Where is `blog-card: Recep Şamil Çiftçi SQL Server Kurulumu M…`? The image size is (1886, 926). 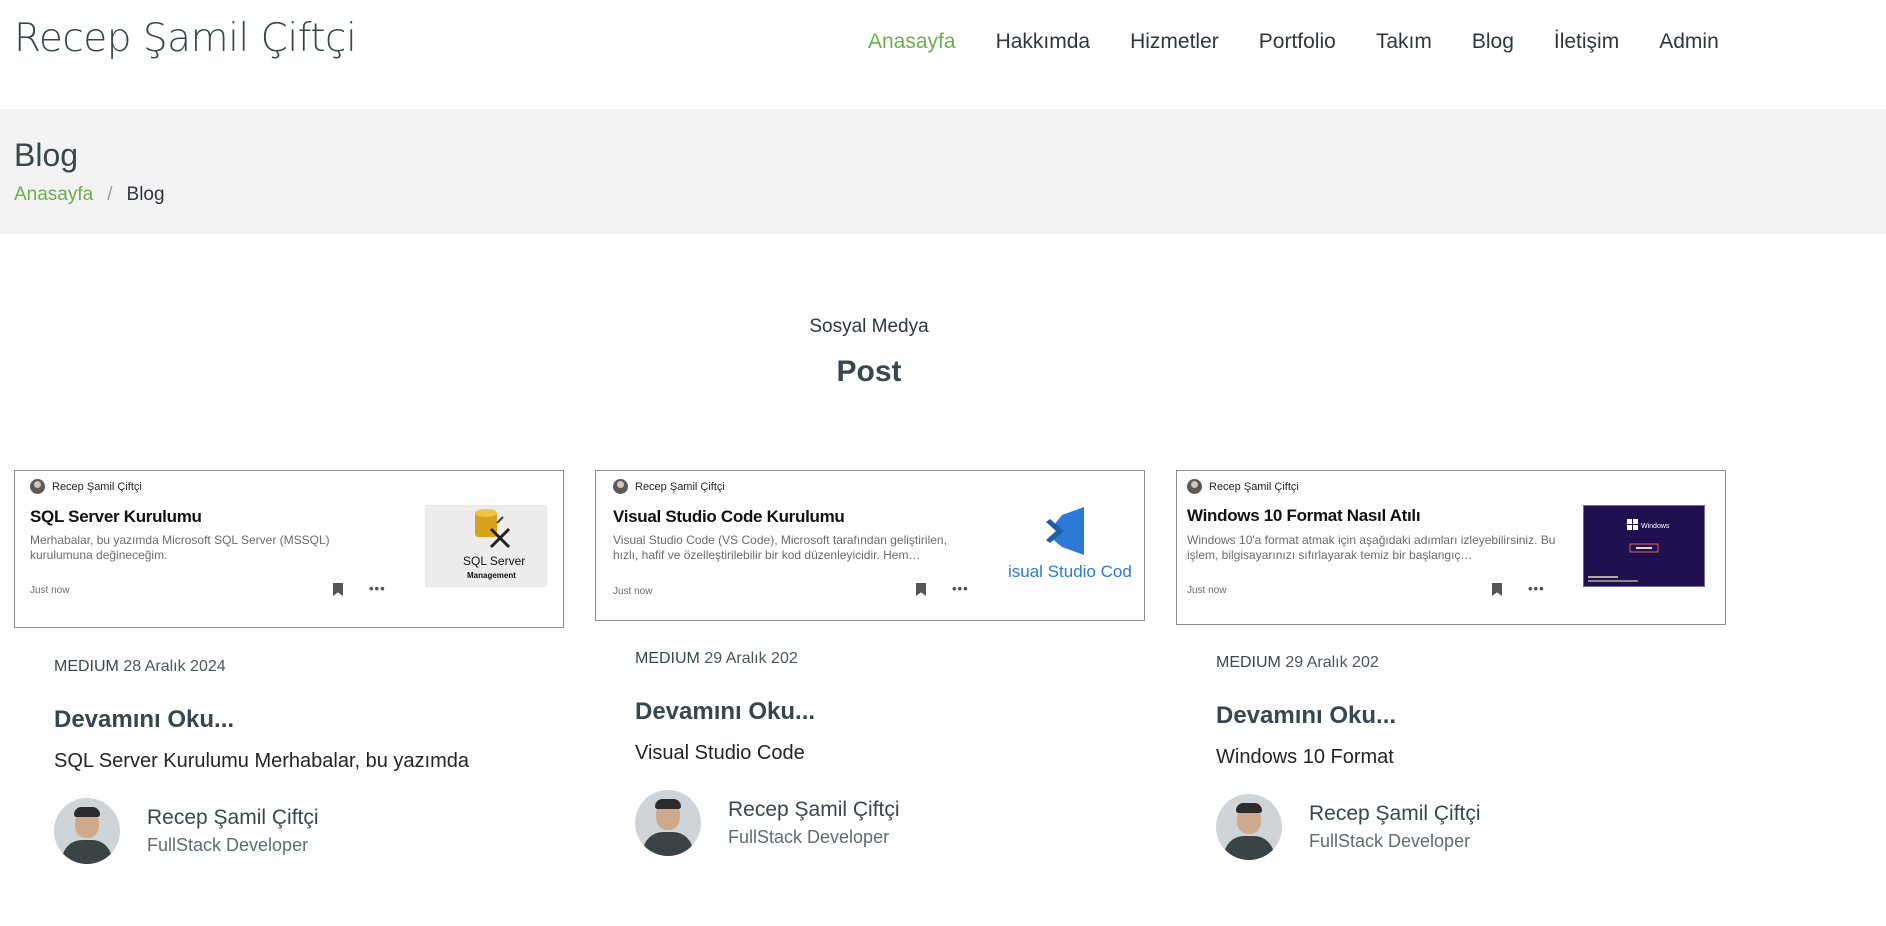
blog-card: Recep Şamil Çiftçi SQL Server Kurulumu M… is located at coordinates (289, 667).